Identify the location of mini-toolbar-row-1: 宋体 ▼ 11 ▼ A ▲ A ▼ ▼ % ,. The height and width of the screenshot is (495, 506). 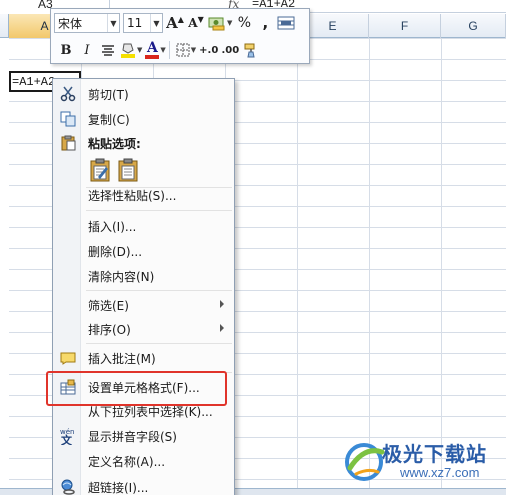
(174, 23).